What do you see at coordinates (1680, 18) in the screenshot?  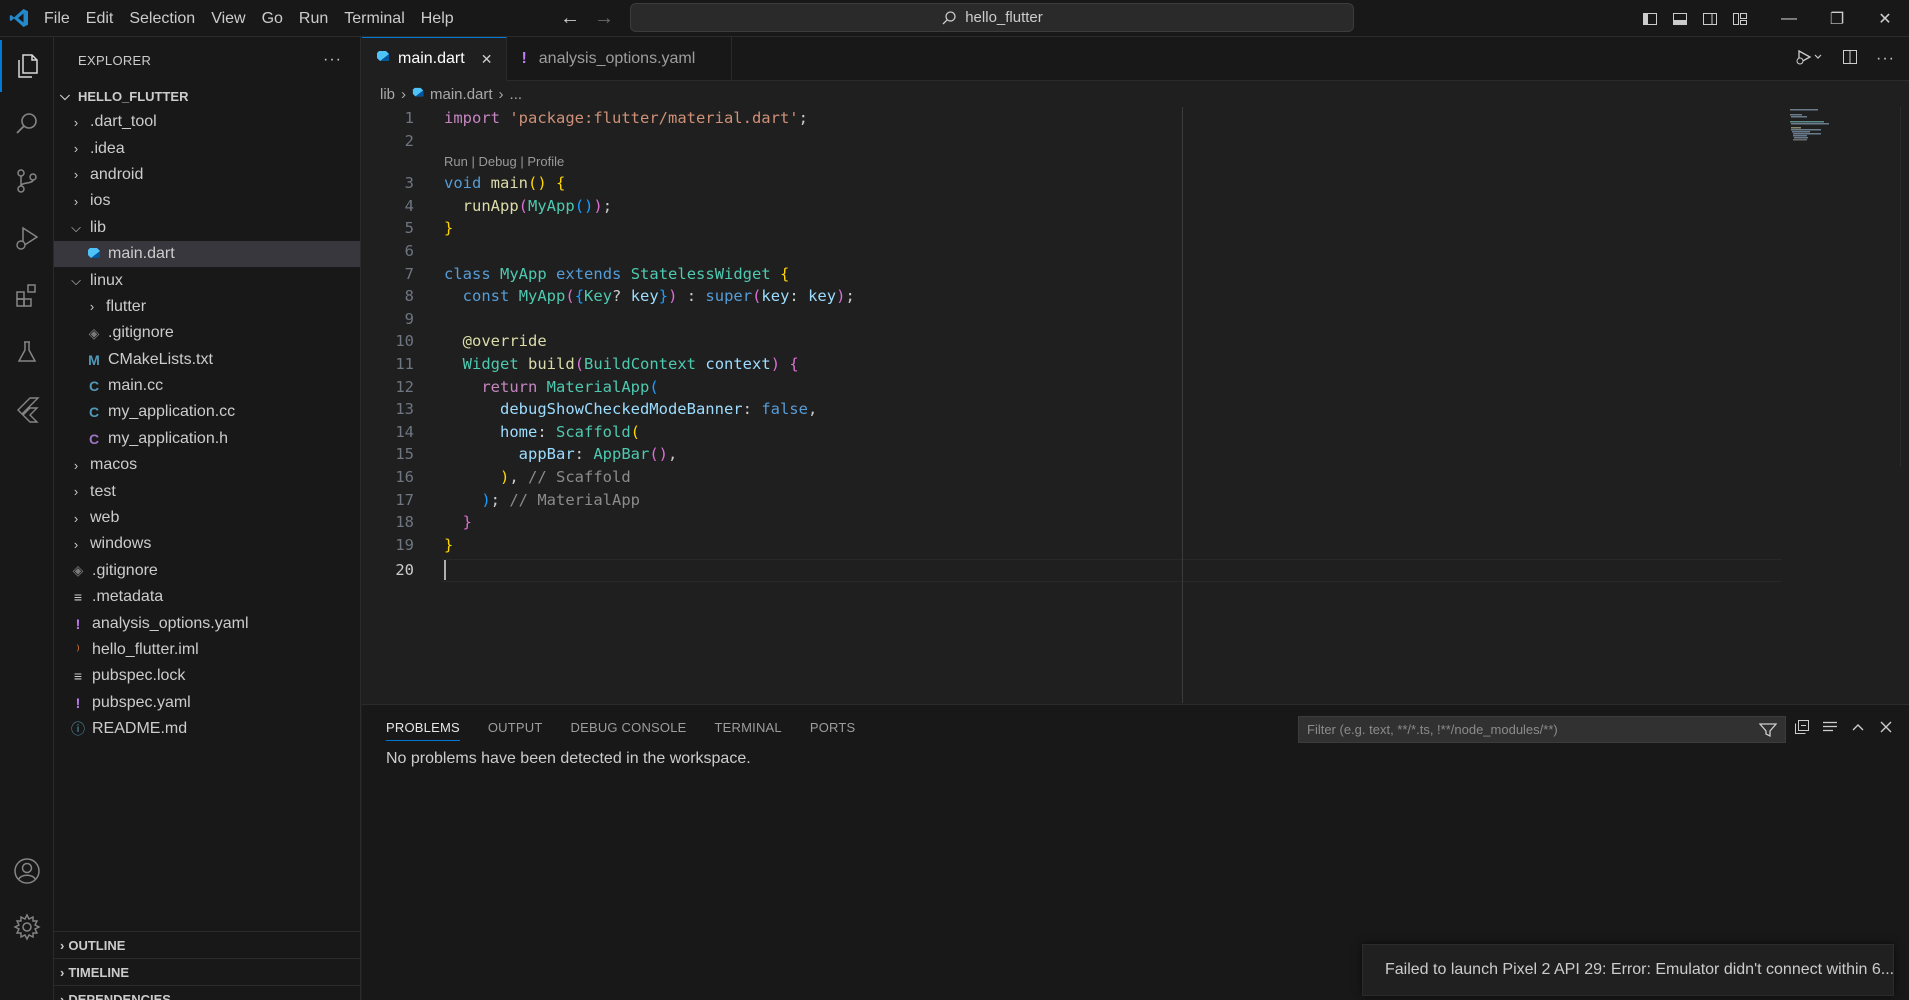 I see `toggle-panel-icon` at bounding box center [1680, 18].